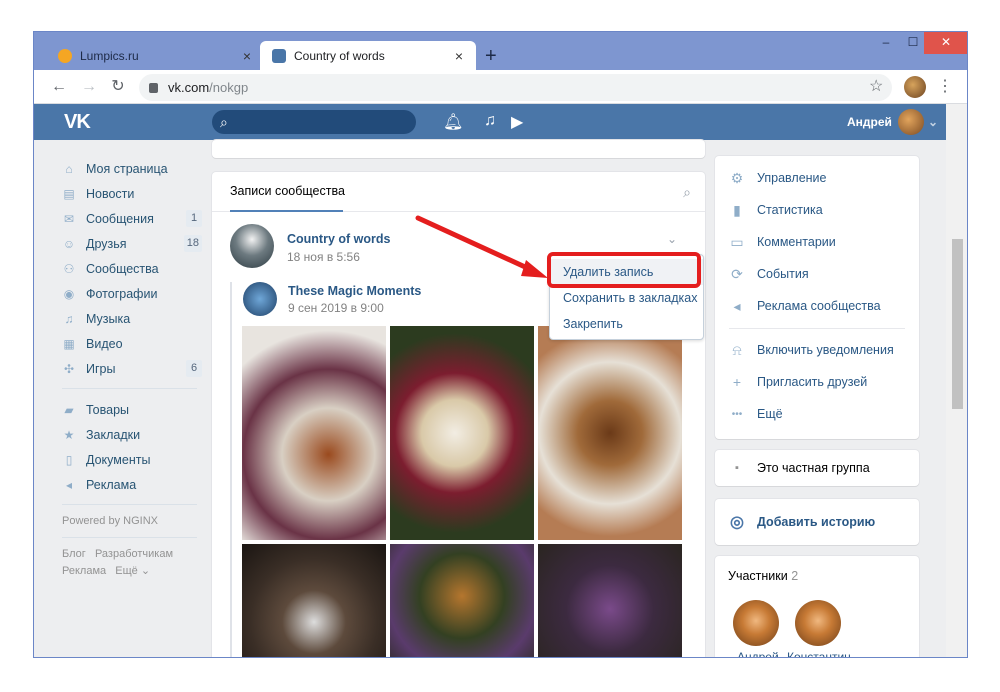 This screenshot has height=692, width=1000. I want to click on sidebar-item-video: ▦ Видео, so click(132, 343).